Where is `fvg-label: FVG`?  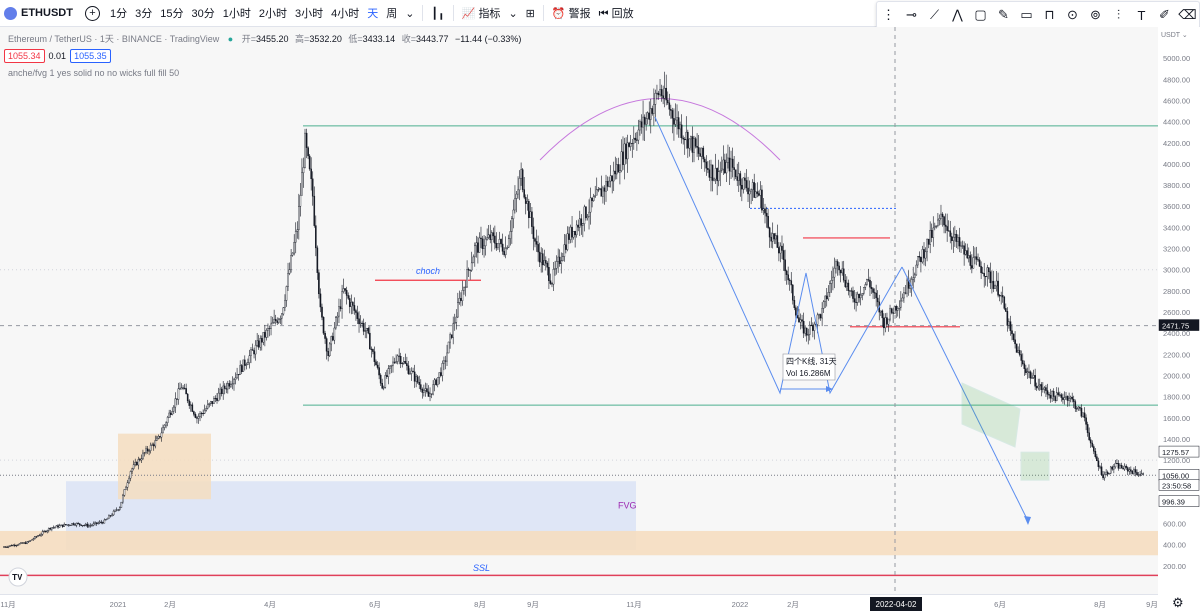
fvg-label: FVG is located at coordinates (627, 506).